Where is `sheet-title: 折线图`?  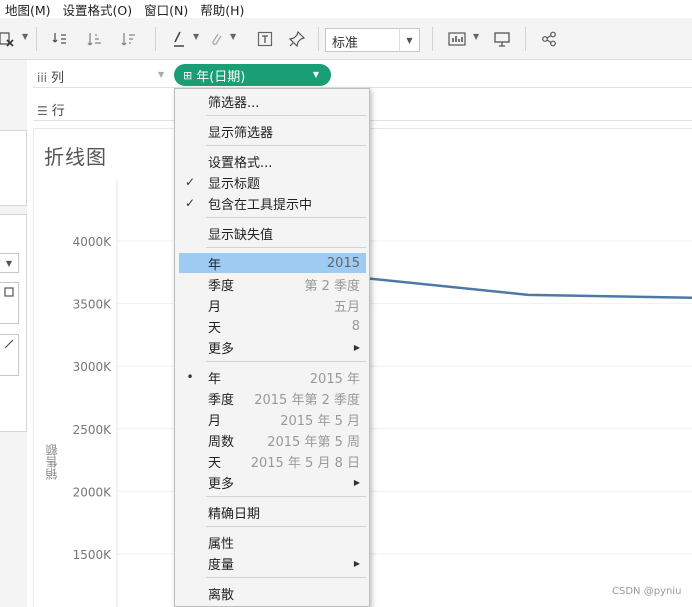 sheet-title: 折线图 is located at coordinates (75, 157).